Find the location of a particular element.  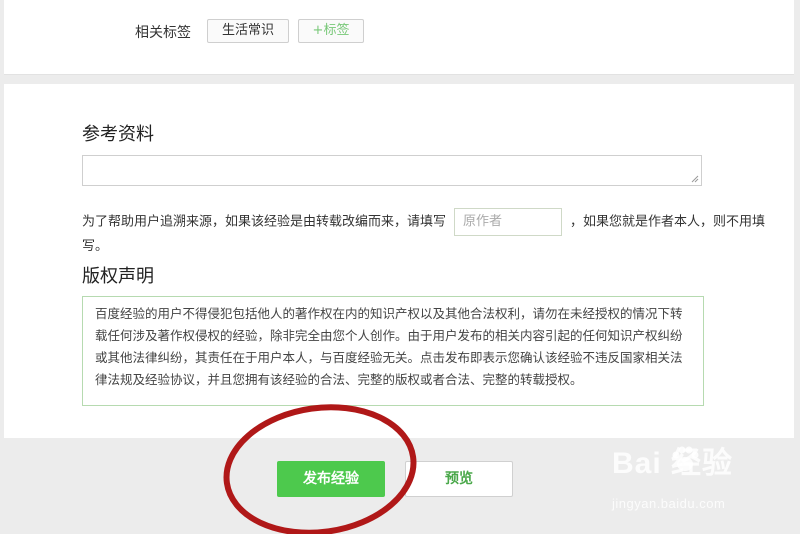

watermark-brand: Bai 经验 is located at coordinates (673, 463).